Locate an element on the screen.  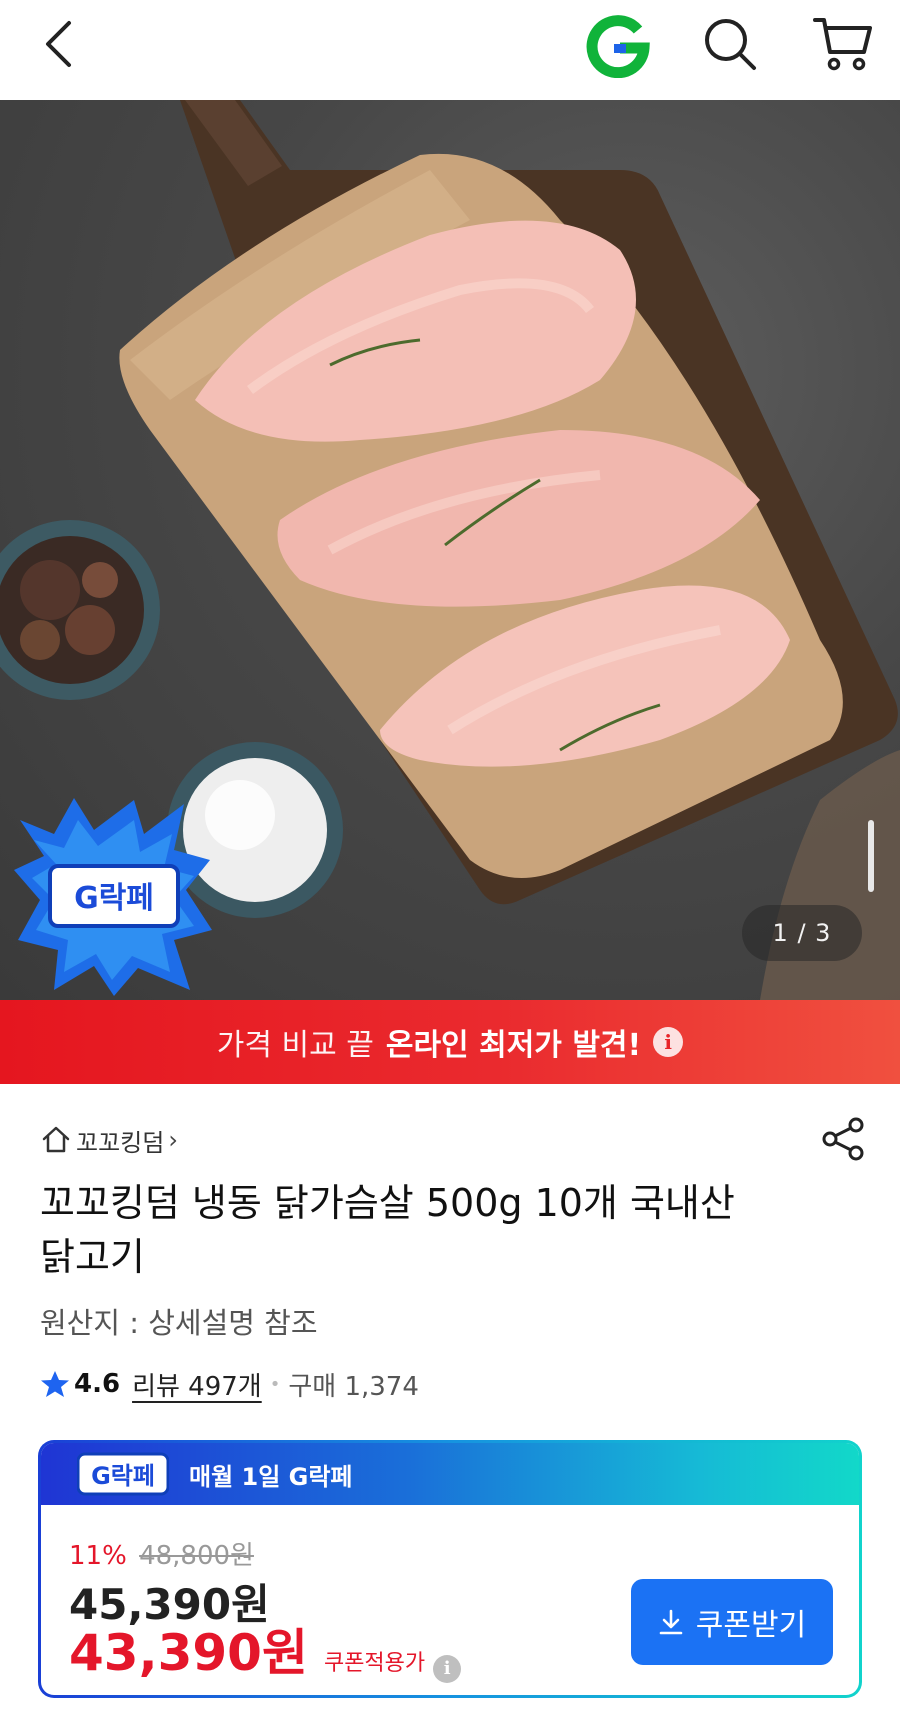
gmarket-logo-button is located at coordinates (618, 46).